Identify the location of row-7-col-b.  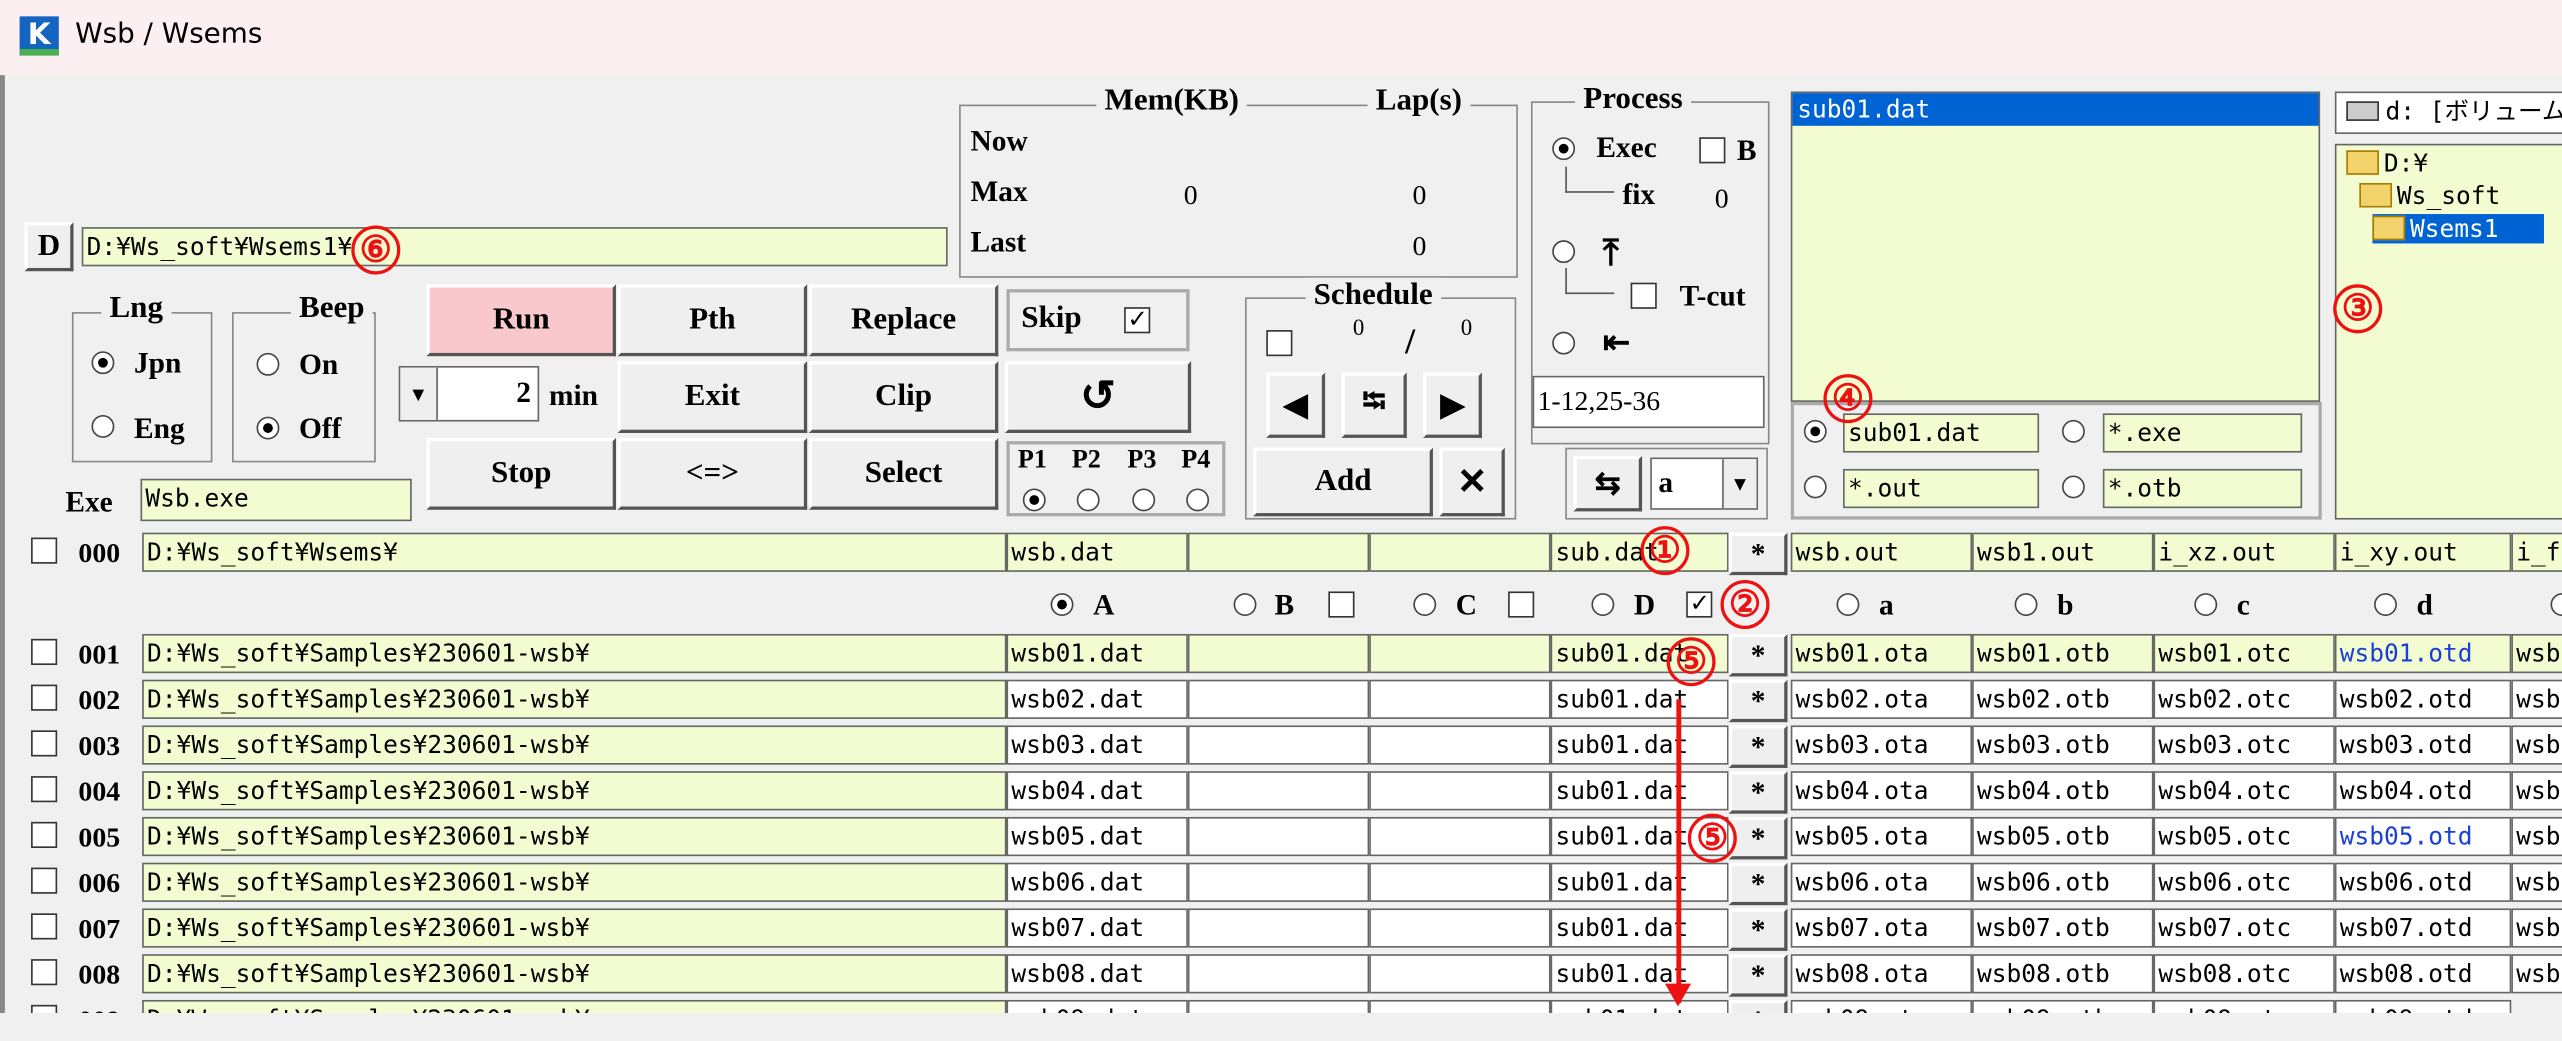
(1278, 928).